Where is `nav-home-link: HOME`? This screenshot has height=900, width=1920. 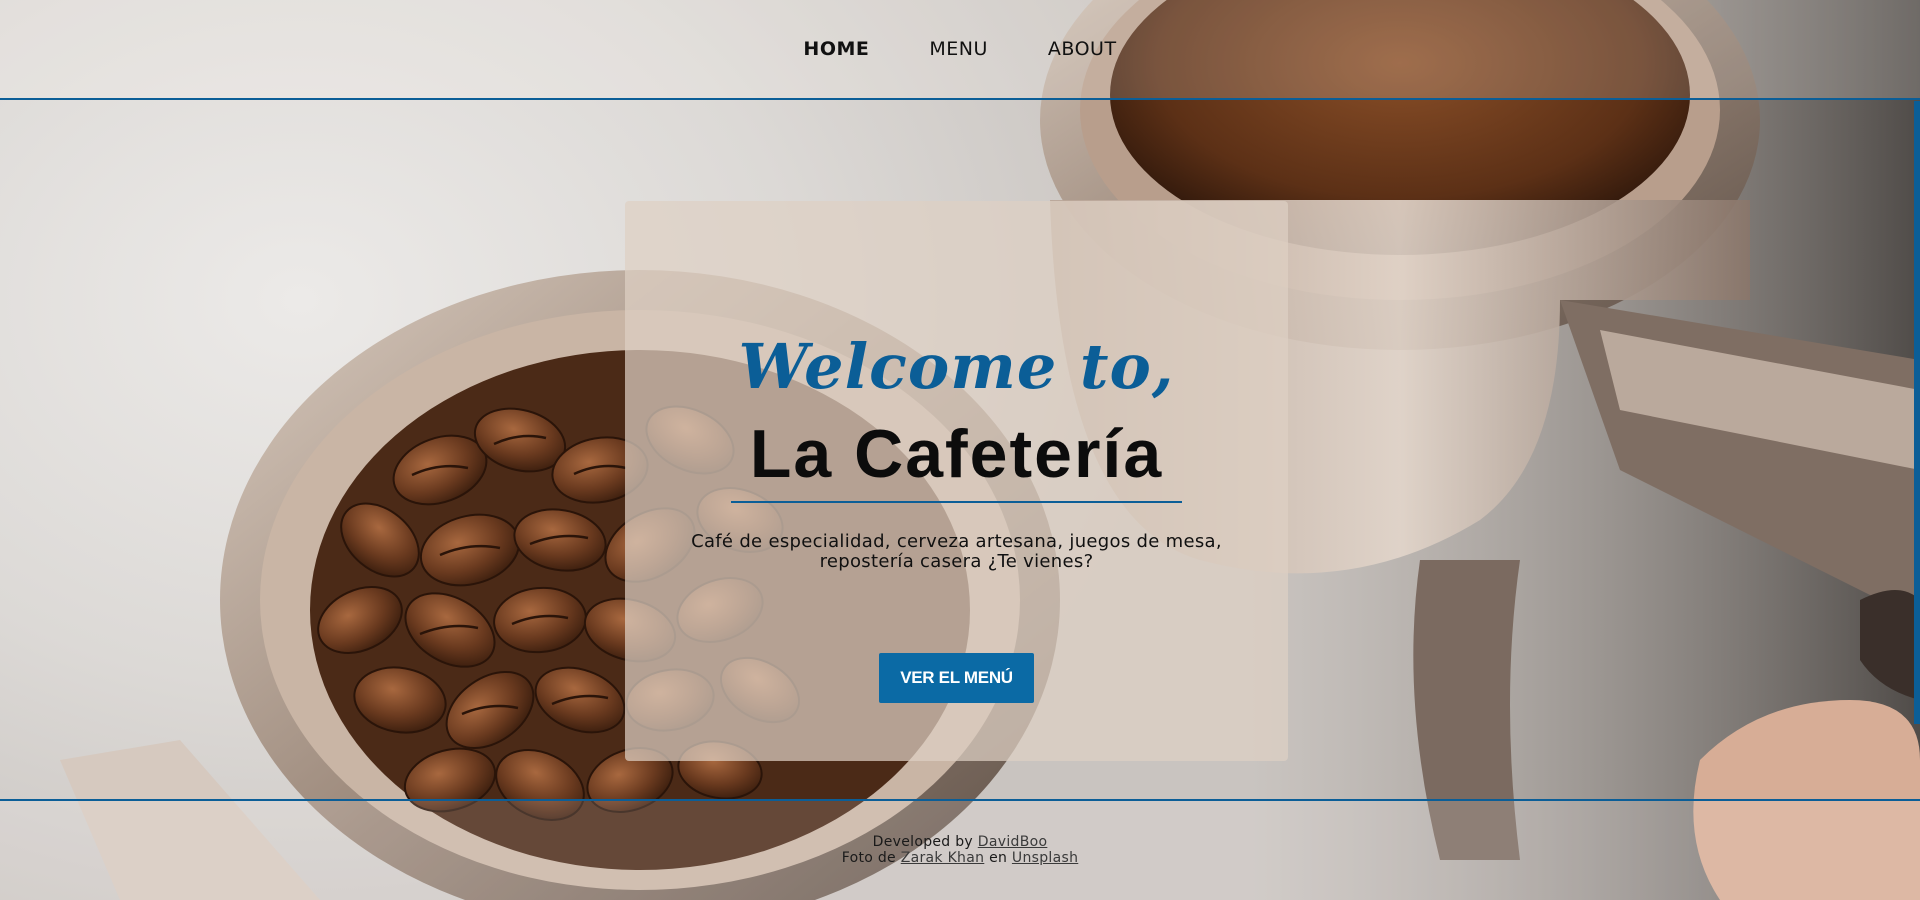
nav-home-link: HOME is located at coordinates (836, 49).